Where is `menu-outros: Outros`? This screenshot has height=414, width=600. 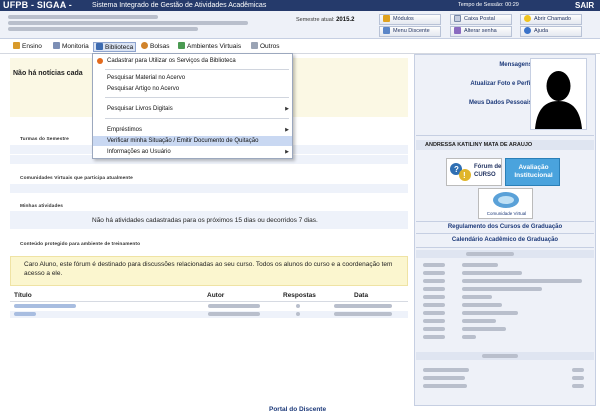
menu-outros: Outros is located at coordinates (265, 47).